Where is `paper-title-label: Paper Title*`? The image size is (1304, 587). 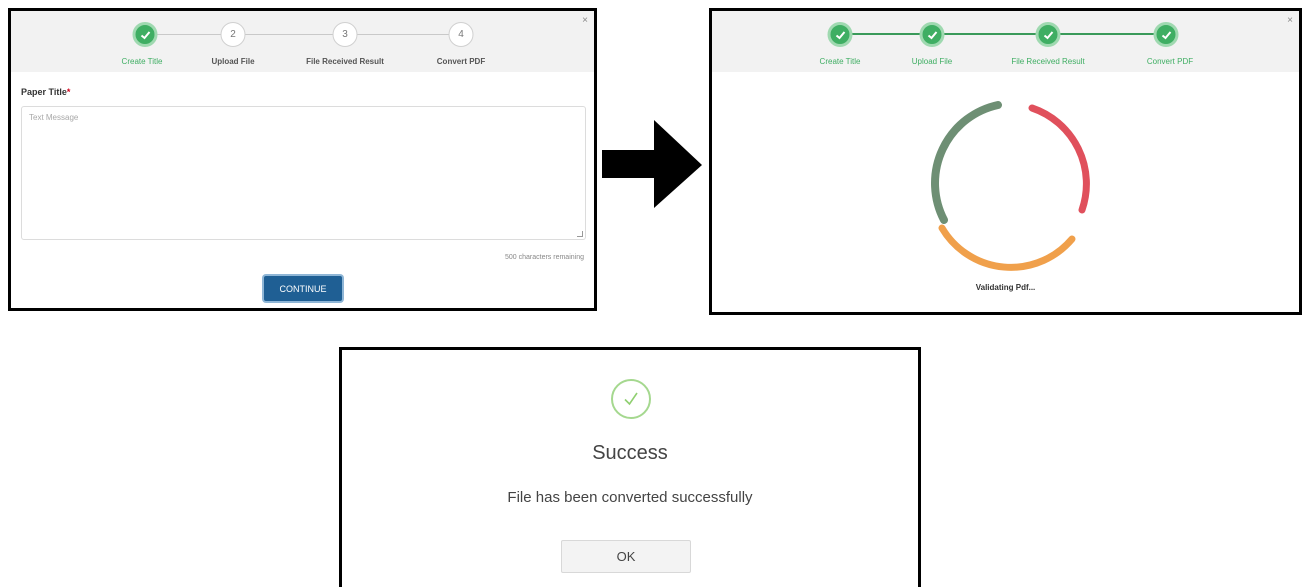
paper-title-label: Paper Title* is located at coordinates (45, 92).